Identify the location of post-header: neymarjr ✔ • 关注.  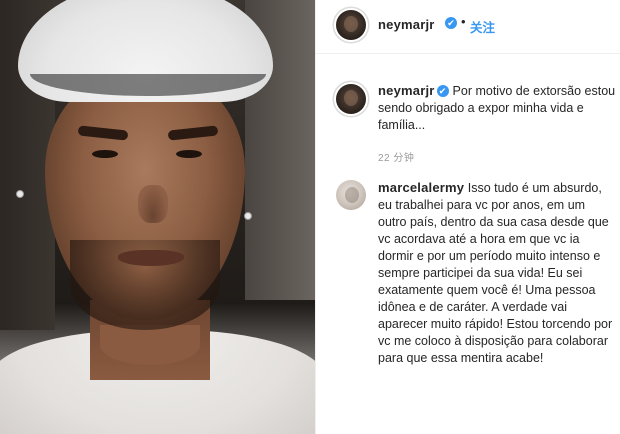
(468, 27).